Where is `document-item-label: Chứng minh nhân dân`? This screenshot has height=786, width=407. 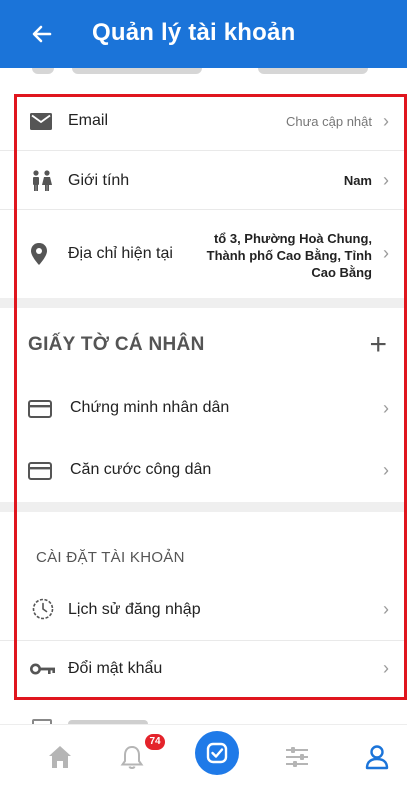 document-item-label: Chứng minh nhân dân is located at coordinates (150, 407).